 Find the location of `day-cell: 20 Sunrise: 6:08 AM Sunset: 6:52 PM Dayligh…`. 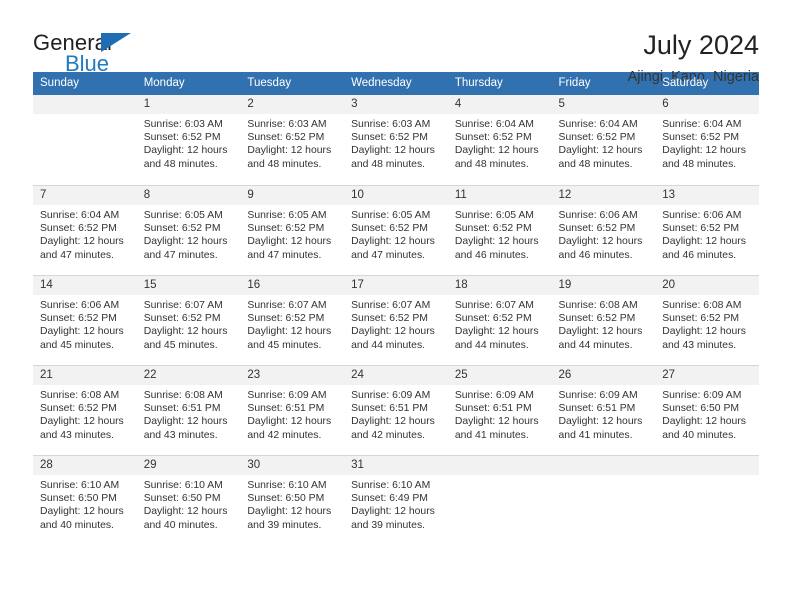

day-cell: 20 Sunrise: 6:08 AM Sunset: 6:52 PM Dayligh… is located at coordinates (707, 320).